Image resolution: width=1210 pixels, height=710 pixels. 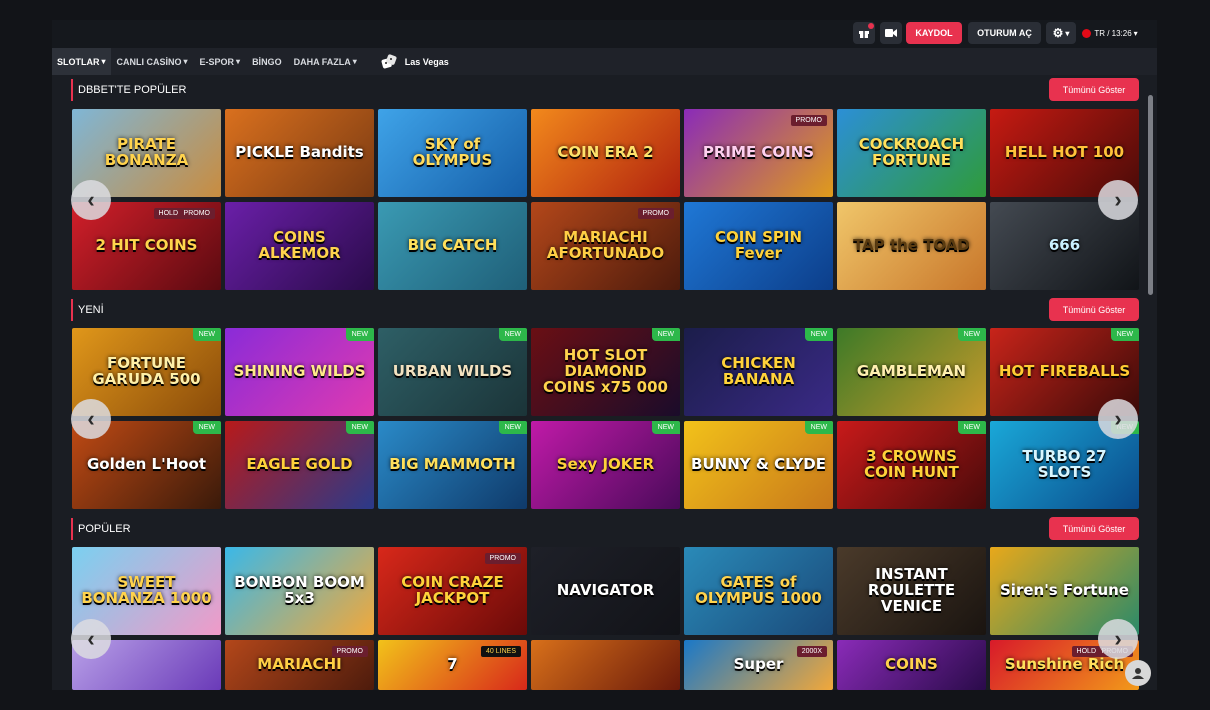 I want to click on video-button, so click(x=891, y=33).